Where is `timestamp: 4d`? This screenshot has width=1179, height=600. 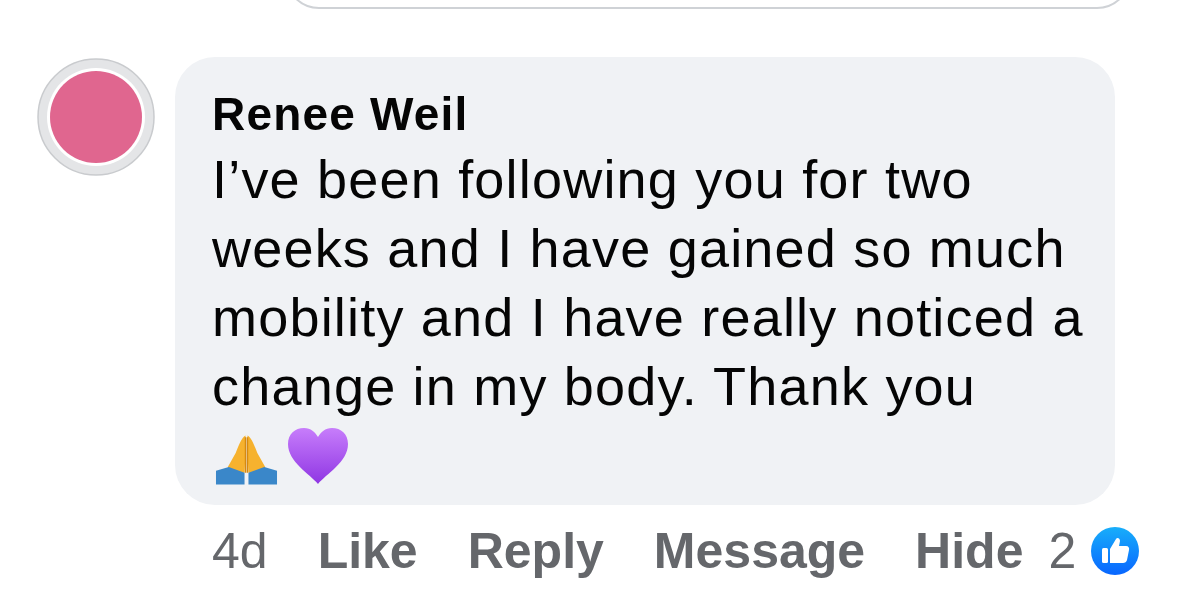 timestamp: 4d is located at coordinates (240, 551).